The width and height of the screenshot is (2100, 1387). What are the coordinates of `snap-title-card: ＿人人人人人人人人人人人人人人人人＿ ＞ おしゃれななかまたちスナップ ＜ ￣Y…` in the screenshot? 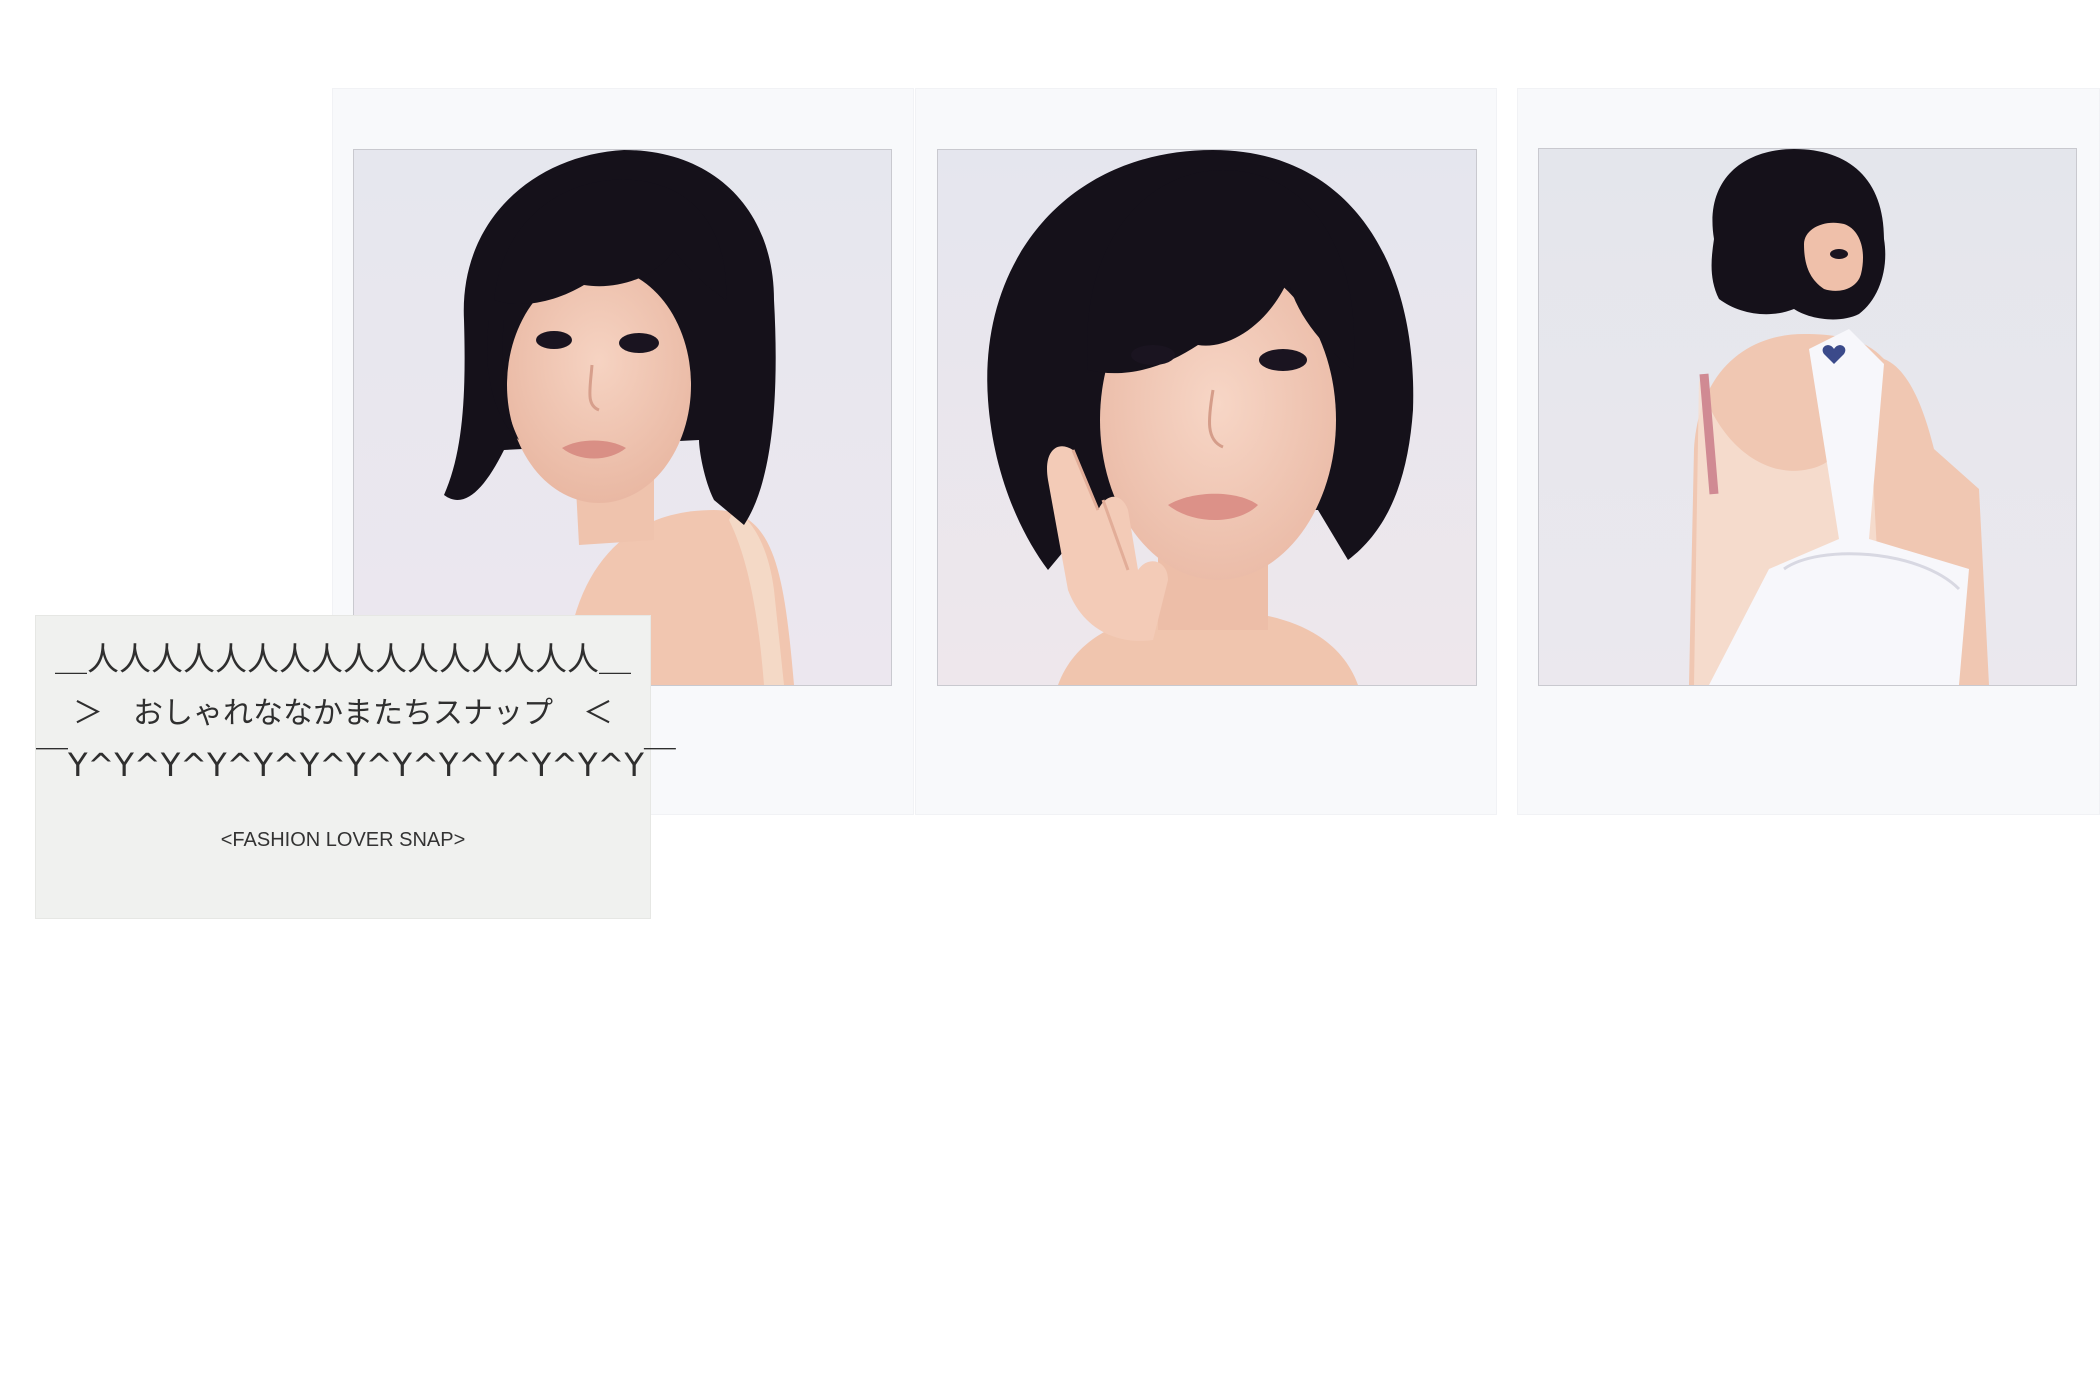 It's located at (356, 767).